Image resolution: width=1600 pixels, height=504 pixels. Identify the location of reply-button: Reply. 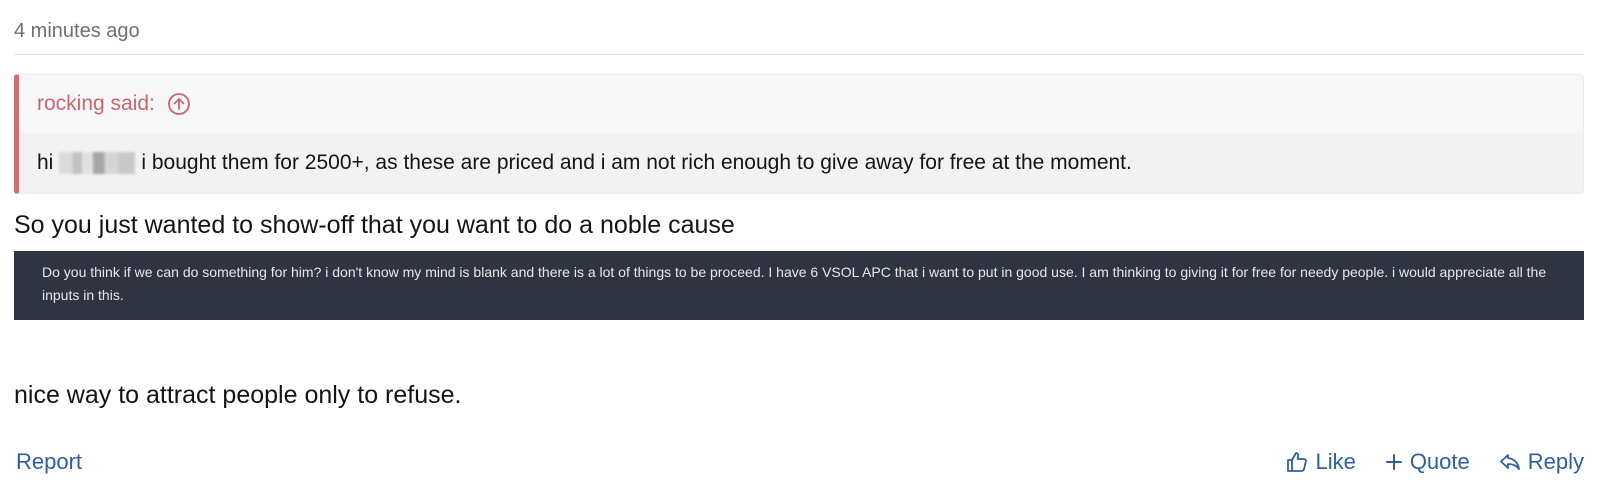
(1541, 462).